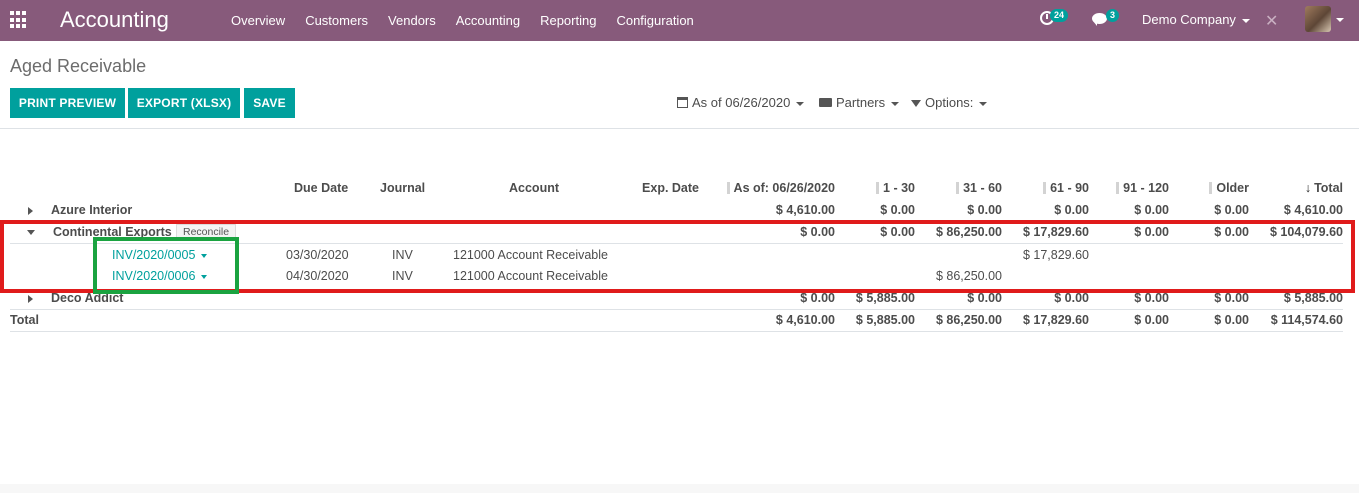 The image size is (1359, 493). What do you see at coordinates (78, 66) in the screenshot?
I see `page-title: Aged Receivable` at bounding box center [78, 66].